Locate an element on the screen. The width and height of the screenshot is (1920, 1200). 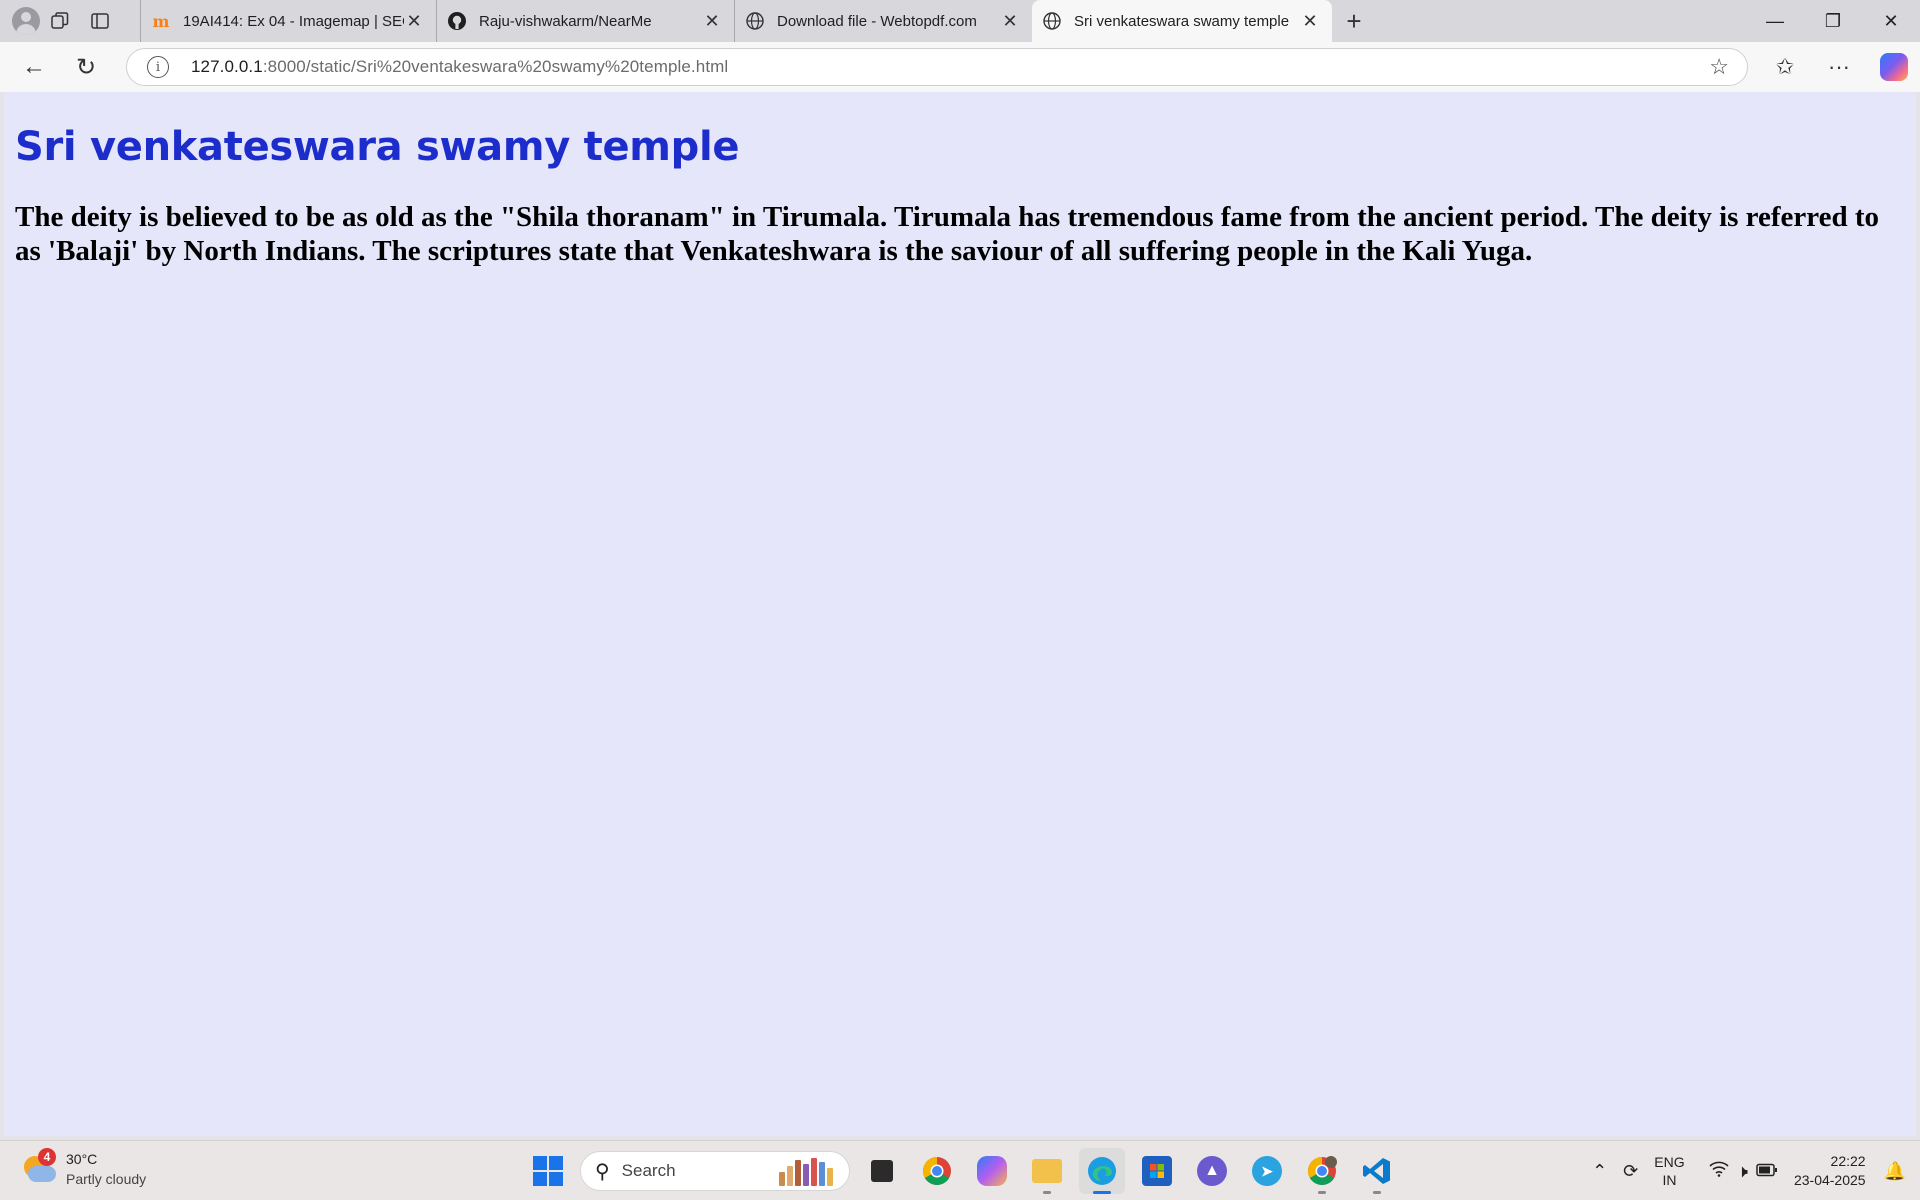
telegram-app: ➤ is located at coordinates (1267, 1171).